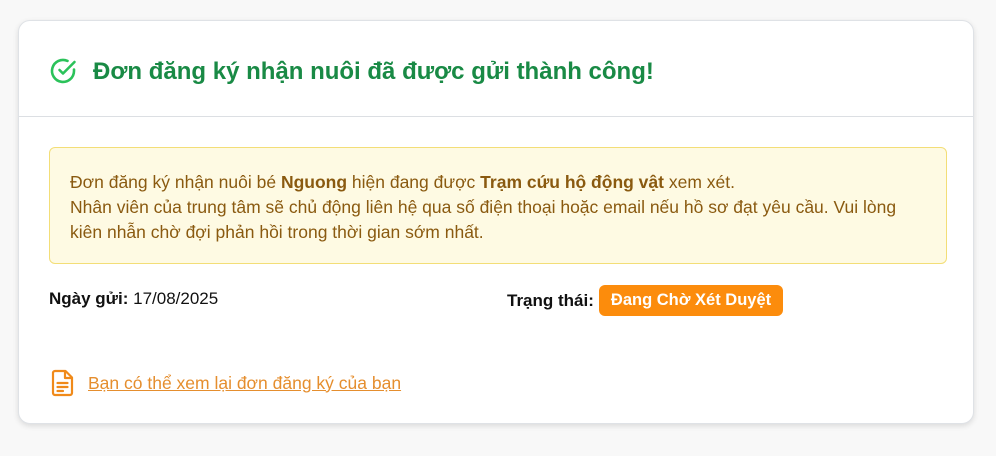 The height and width of the screenshot is (456, 996). What do you see at coordinates (550, 300) in the screenshot?
I see `status-label: Trạng thái:` at bounding box center [550, 300].